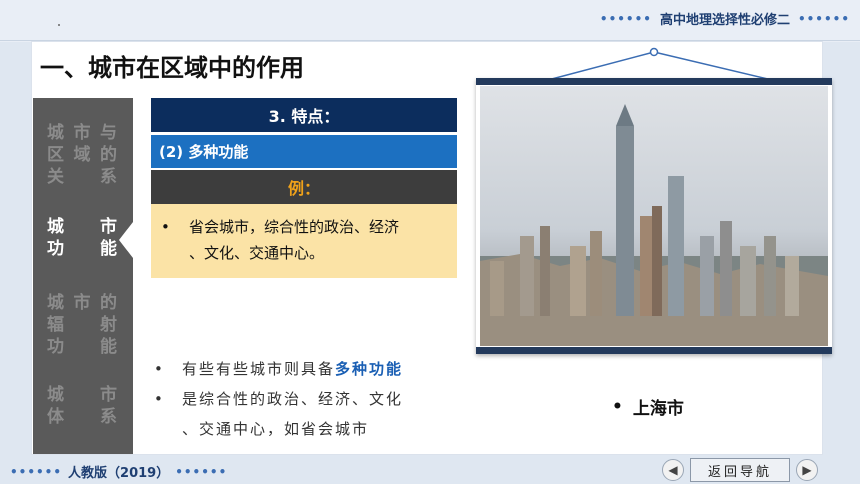 The height and width of the screenshot is (484, 860). I want to click on note-text: 是综合性的政治、经济、文化, so click(293, 399).